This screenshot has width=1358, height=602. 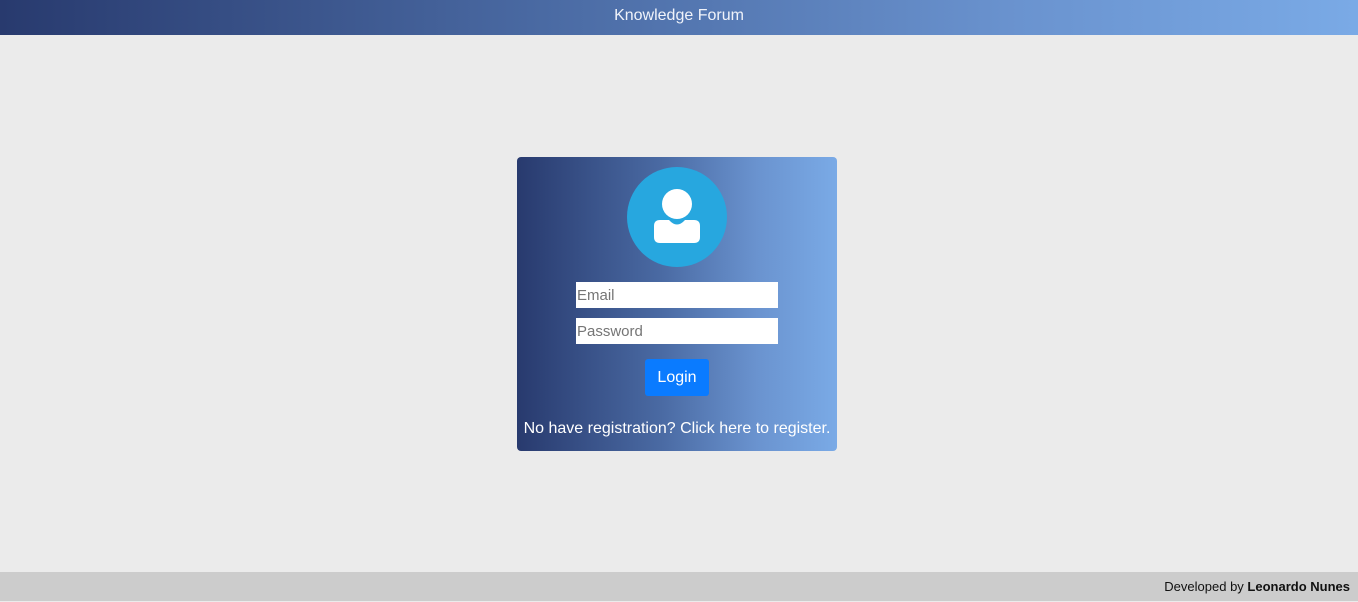 I want to click on user-icon, so click(x=677, y=216).